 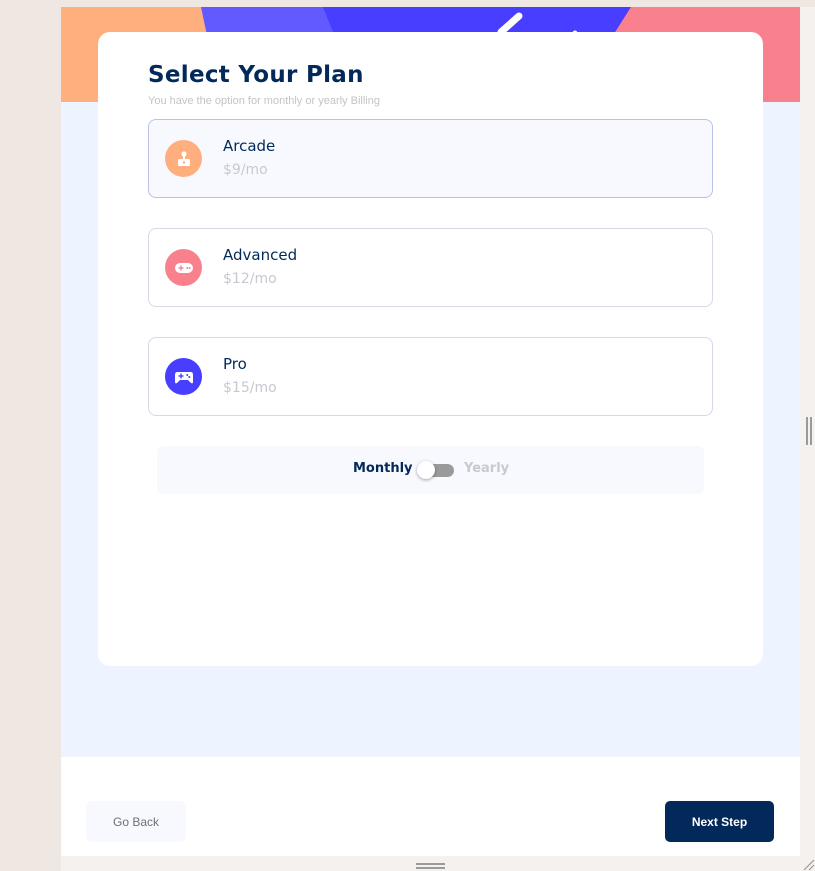 What do you see at coordinates (235, 364) in the screenshot?
I see `plan-name: Pro` at bounding box center [235, 364].